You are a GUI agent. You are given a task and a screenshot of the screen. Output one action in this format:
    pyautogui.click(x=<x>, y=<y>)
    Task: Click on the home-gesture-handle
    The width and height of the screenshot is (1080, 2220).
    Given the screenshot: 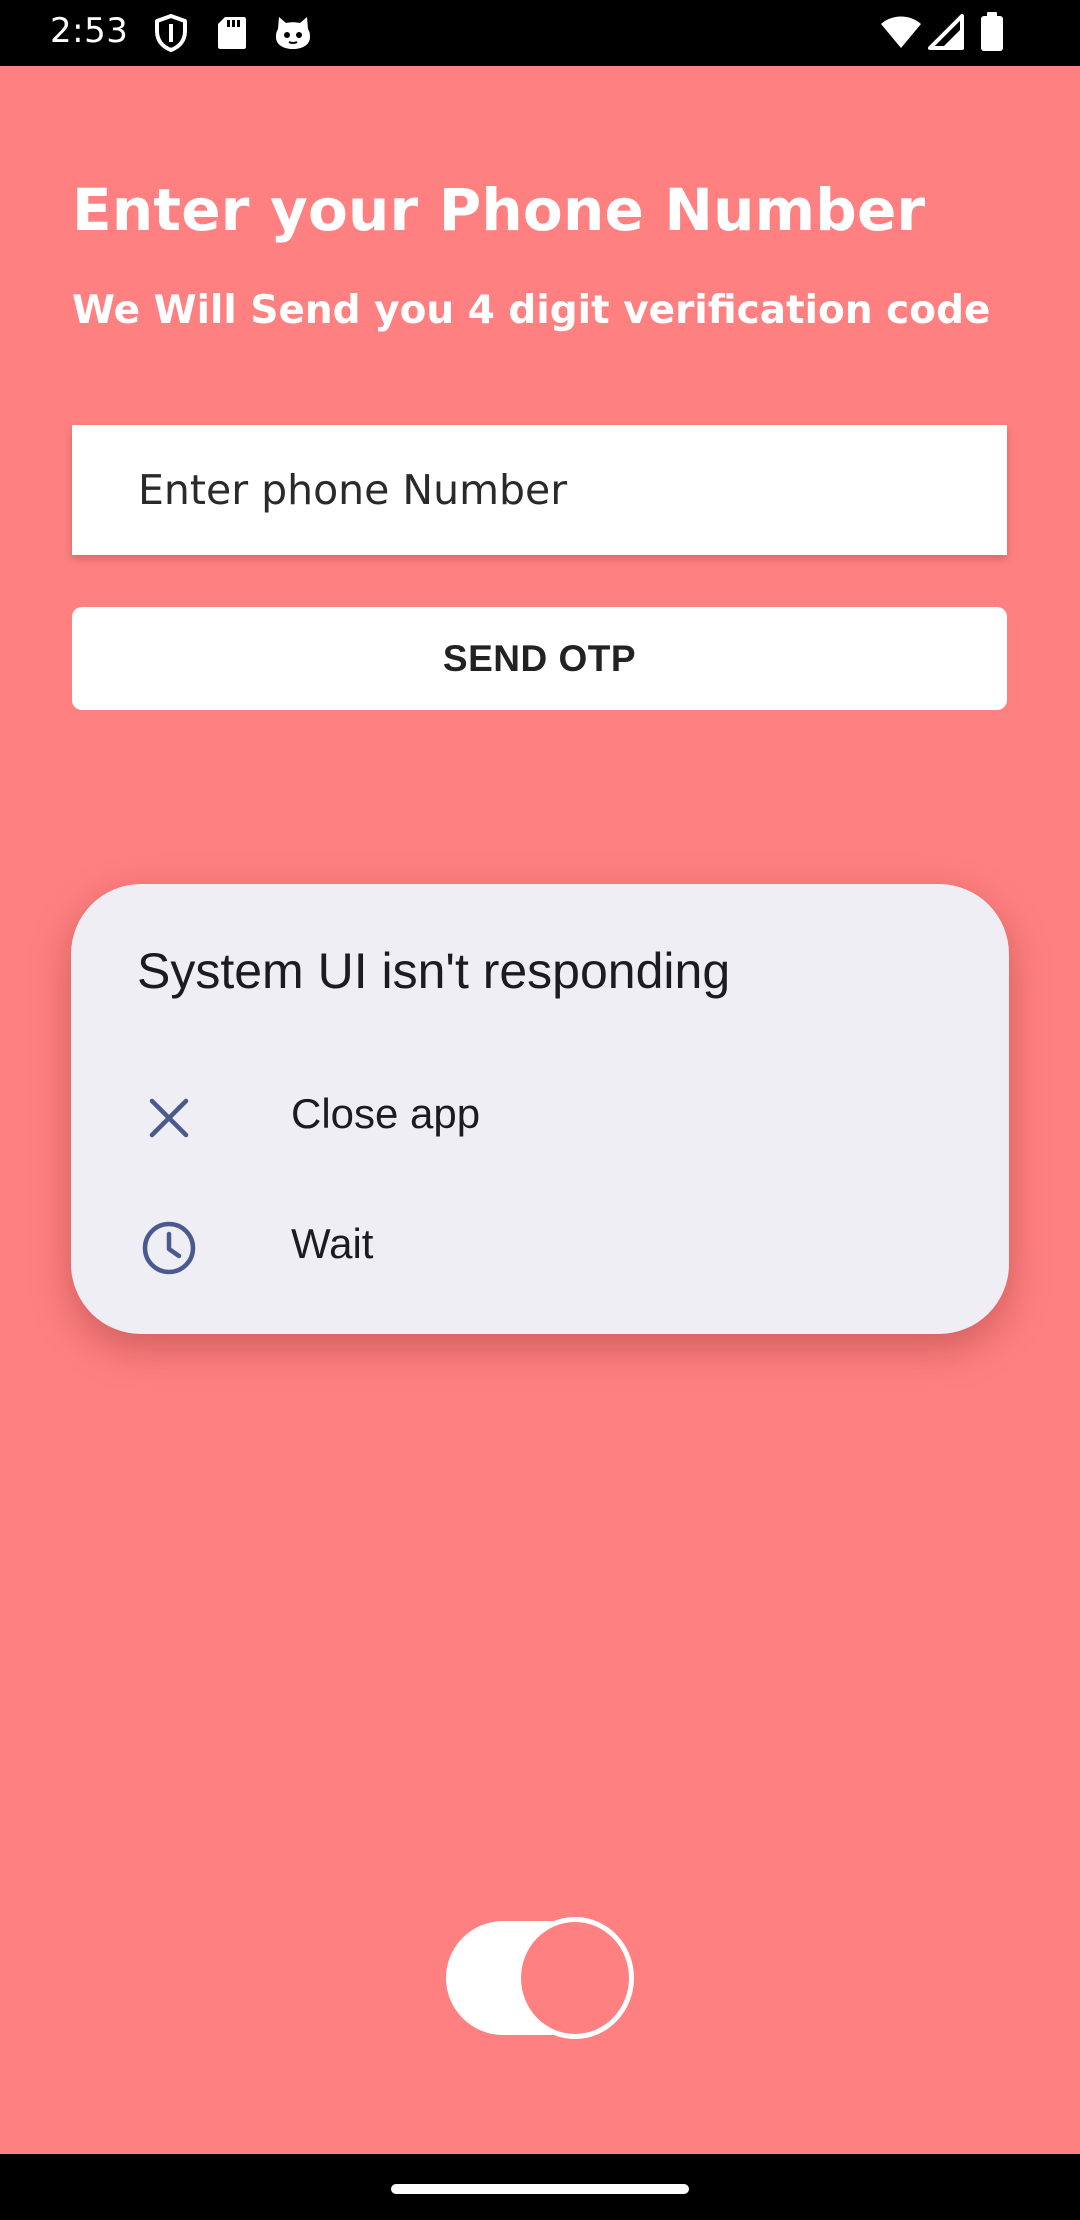 What is the action you would take?
    pyautogui.click(x=540, y=2189)
    